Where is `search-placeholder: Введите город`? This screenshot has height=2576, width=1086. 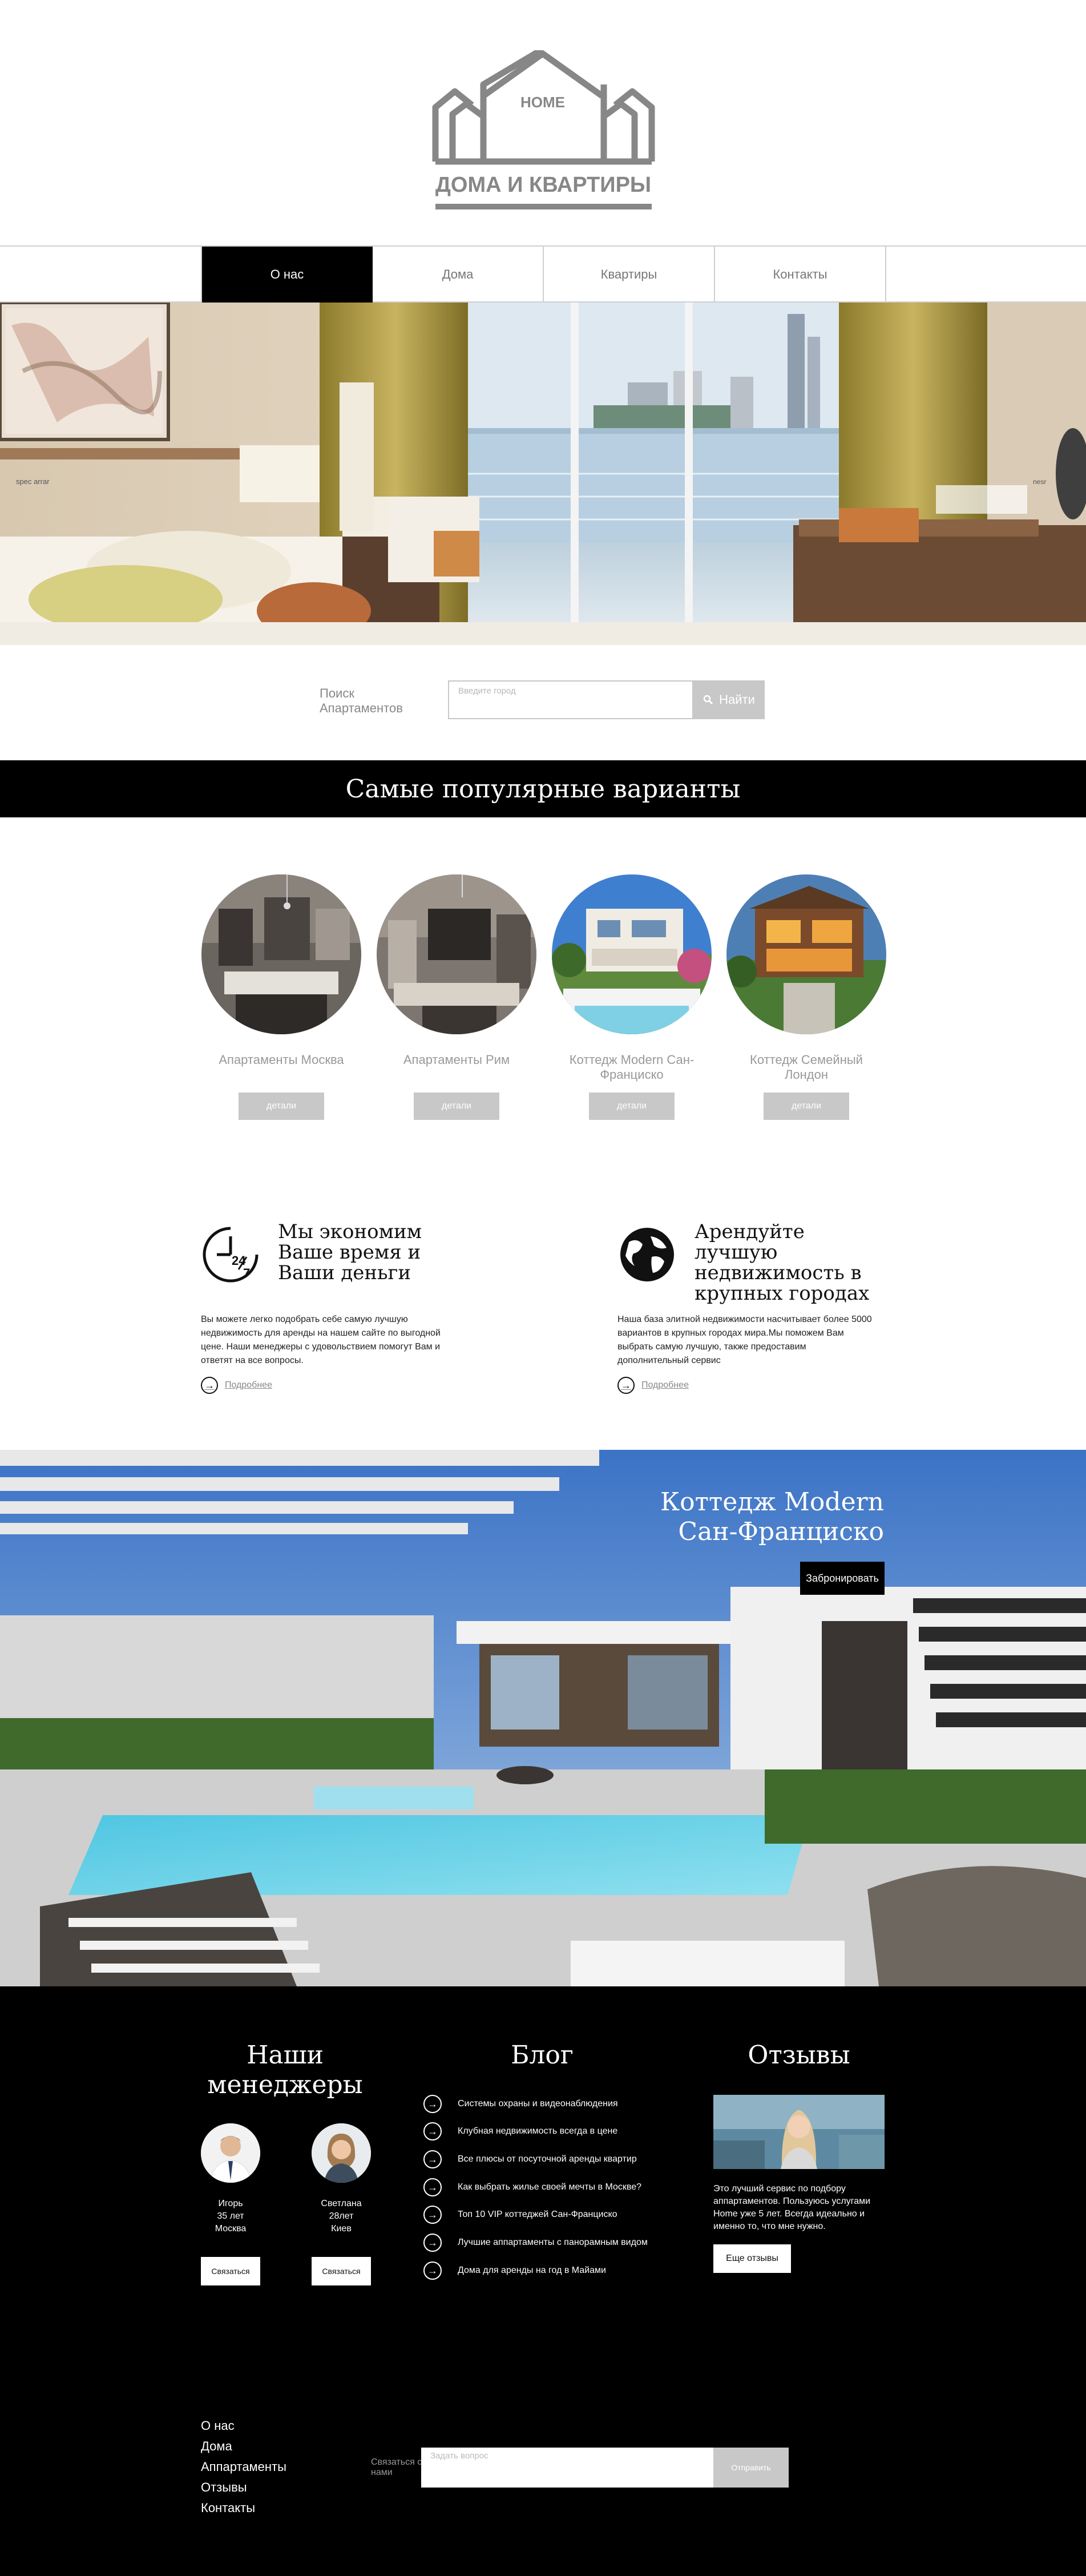
search-placeholder: Введите город is located at coordinates (487, 691).